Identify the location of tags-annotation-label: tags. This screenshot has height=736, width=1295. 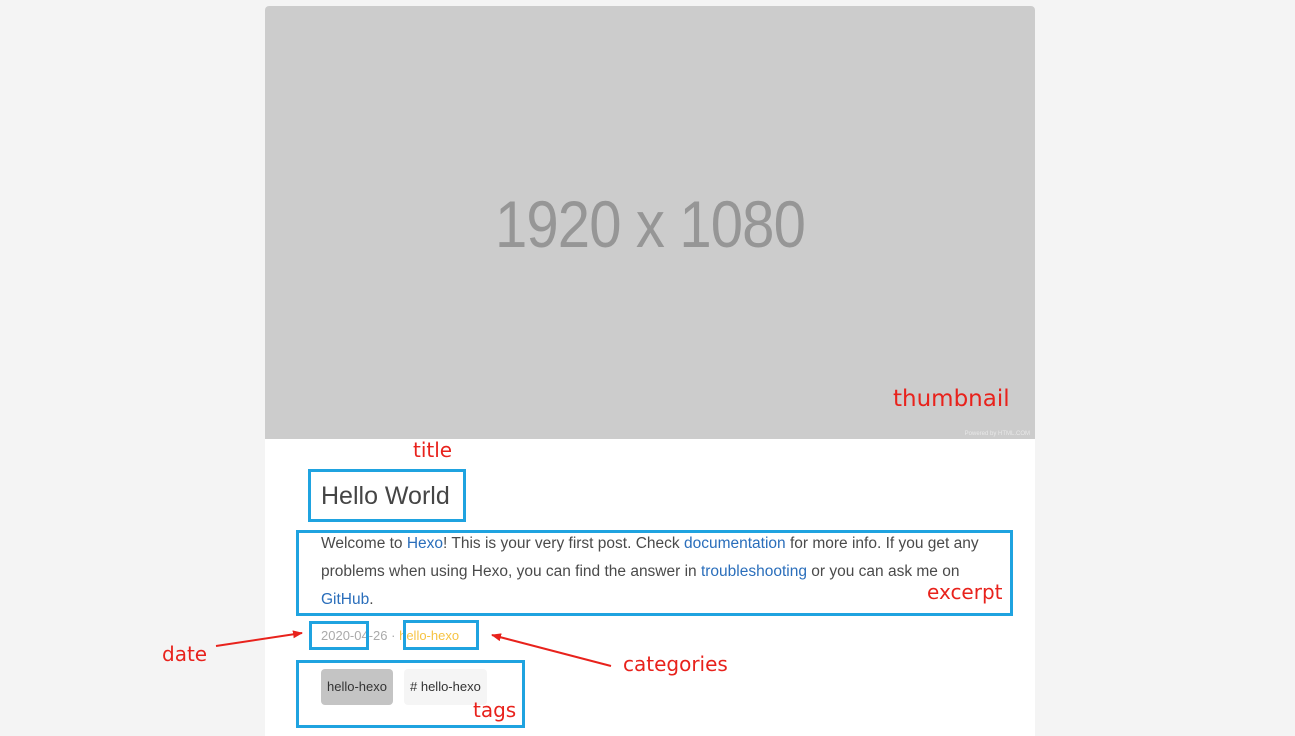
(495, 710).